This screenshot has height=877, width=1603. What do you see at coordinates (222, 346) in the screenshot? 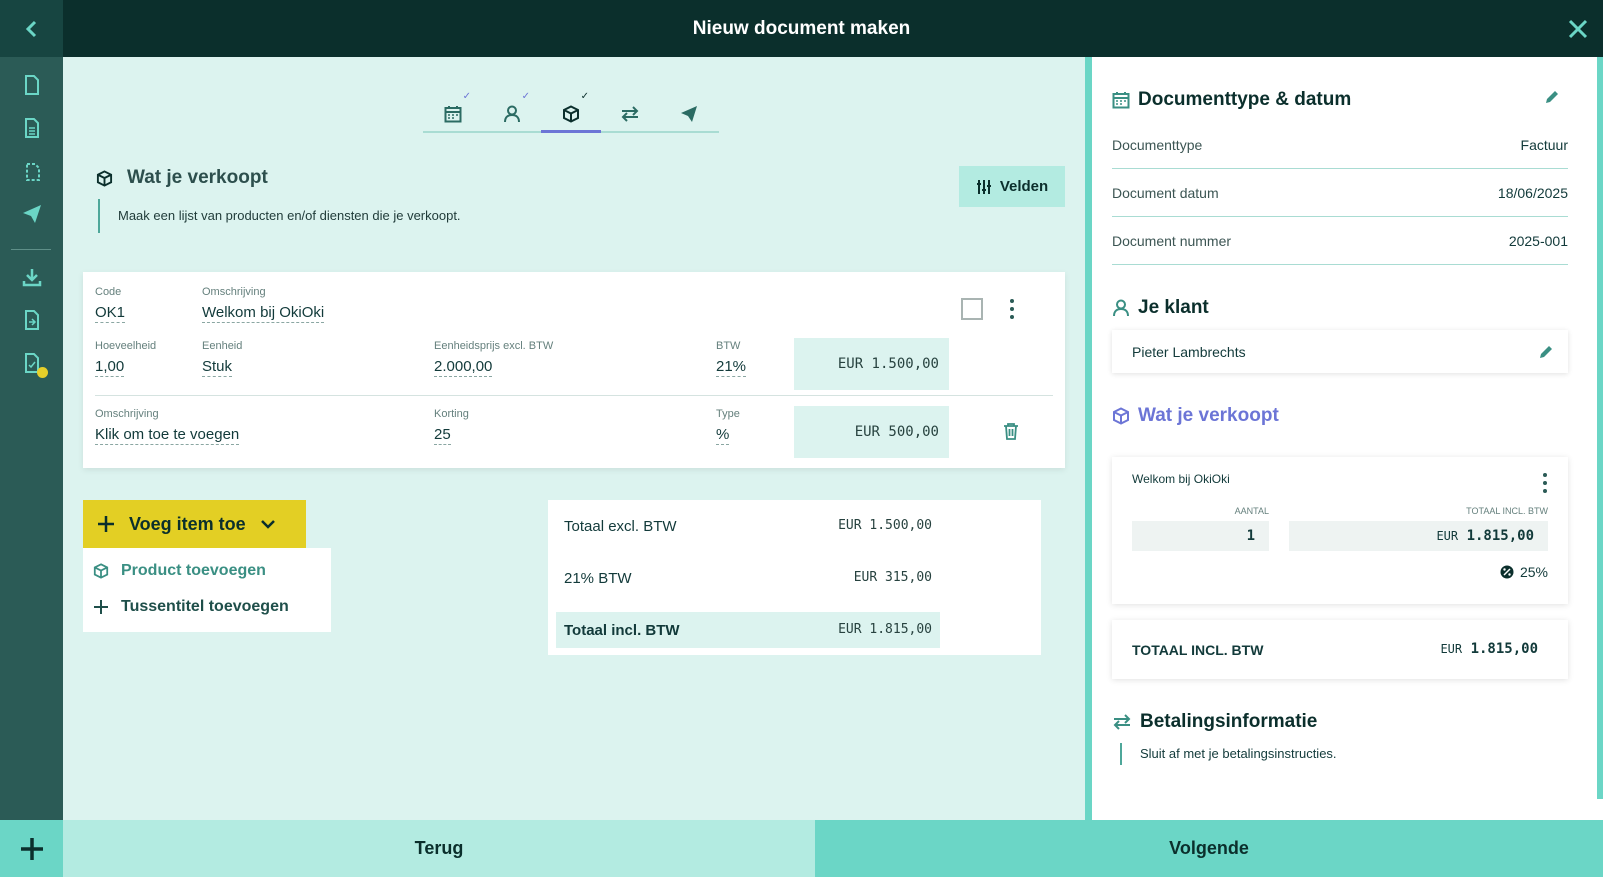
I see `field-label: Eenheid` at bounding box center [222, 346].